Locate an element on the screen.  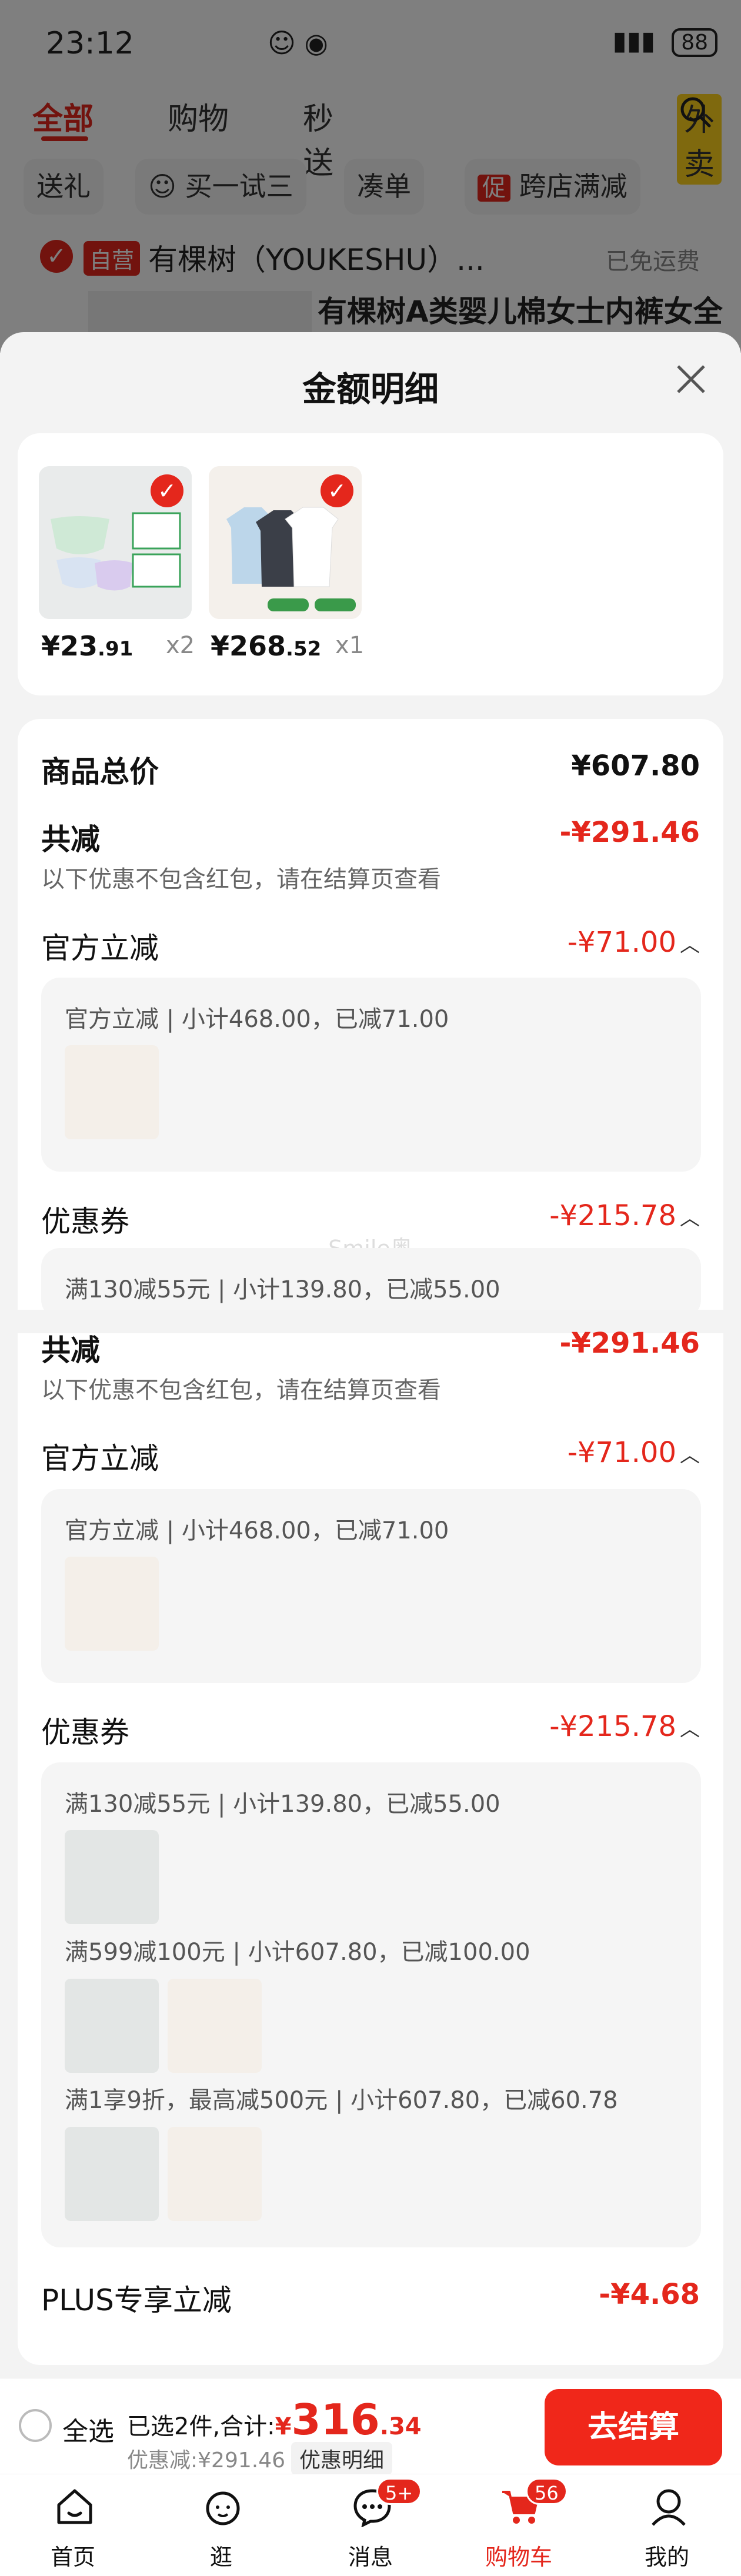
tab-messages: 5+ 消息 is located at coordinates (370, 2525).